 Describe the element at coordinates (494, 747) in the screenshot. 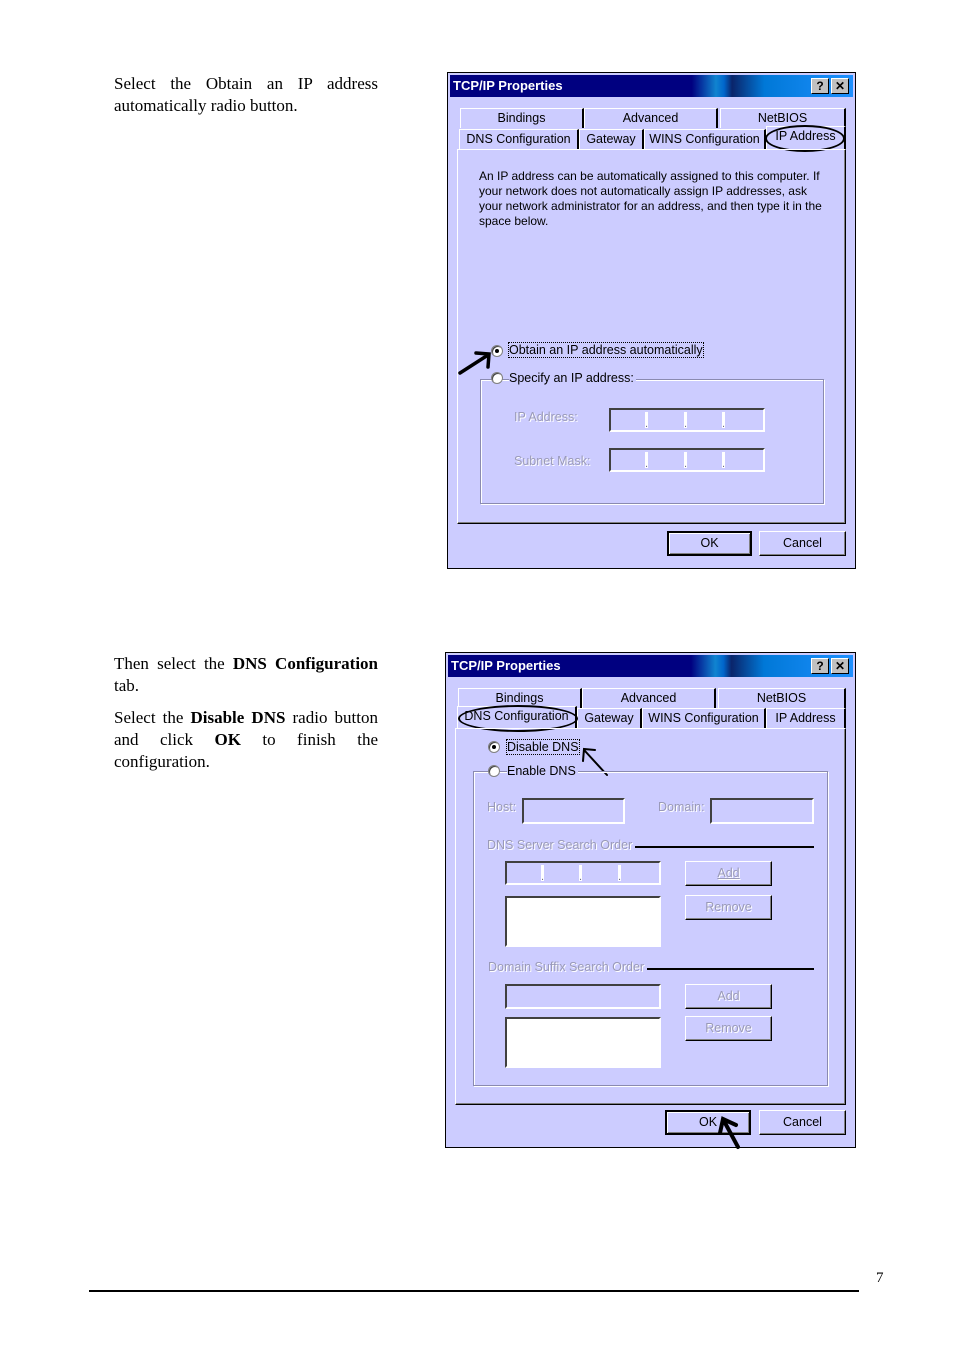

I see `radio-disable-dns` at that location.